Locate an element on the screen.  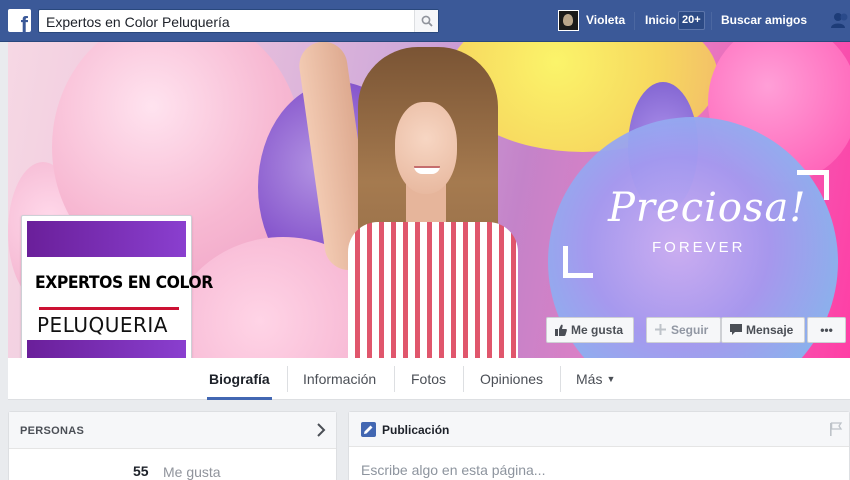
logo-glyph: f is located at coordinates (24, 22).